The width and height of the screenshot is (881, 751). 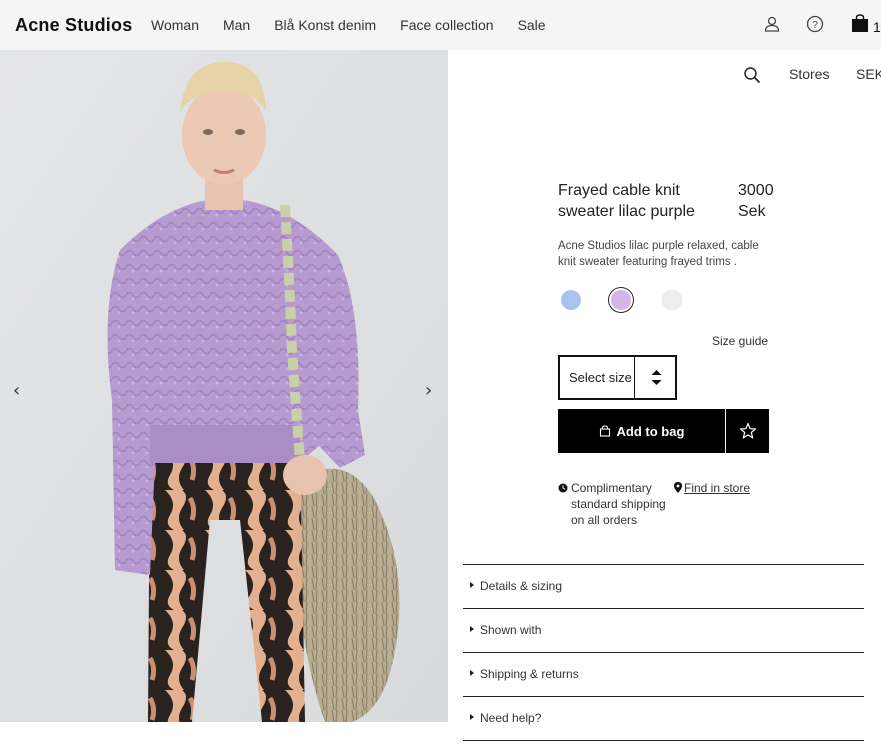 What do you see at coordinates (175, 25) in the screenshot?
I see `nav-item-woman: Woman` at bounding box center [175, 25].